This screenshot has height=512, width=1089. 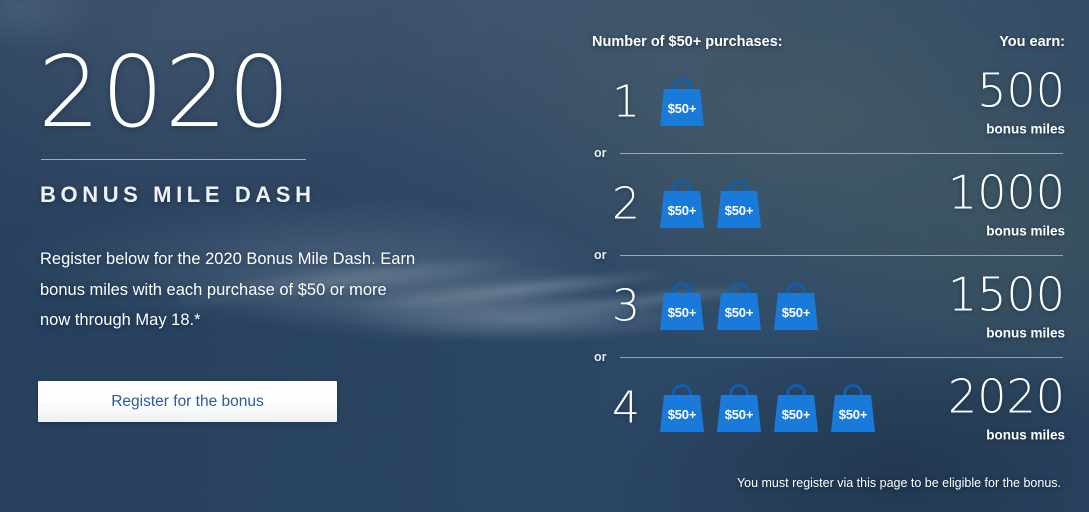 I want to click on tier-earn-value: 1000, so click(x=1006, y=192).